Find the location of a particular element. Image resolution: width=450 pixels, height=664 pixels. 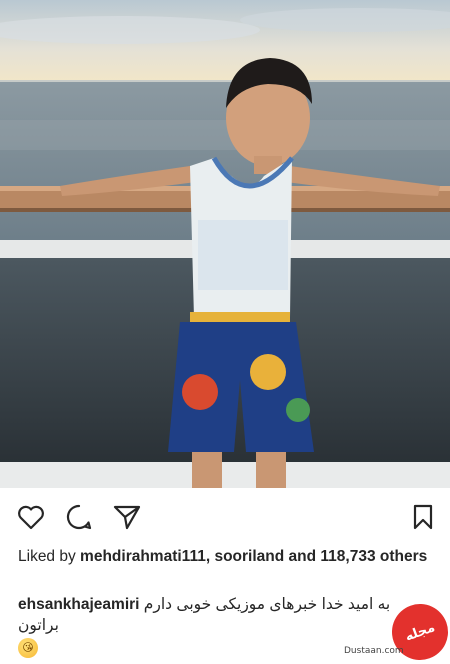

watermark-url: Dustaan.com is located at coordinates (374, 651).